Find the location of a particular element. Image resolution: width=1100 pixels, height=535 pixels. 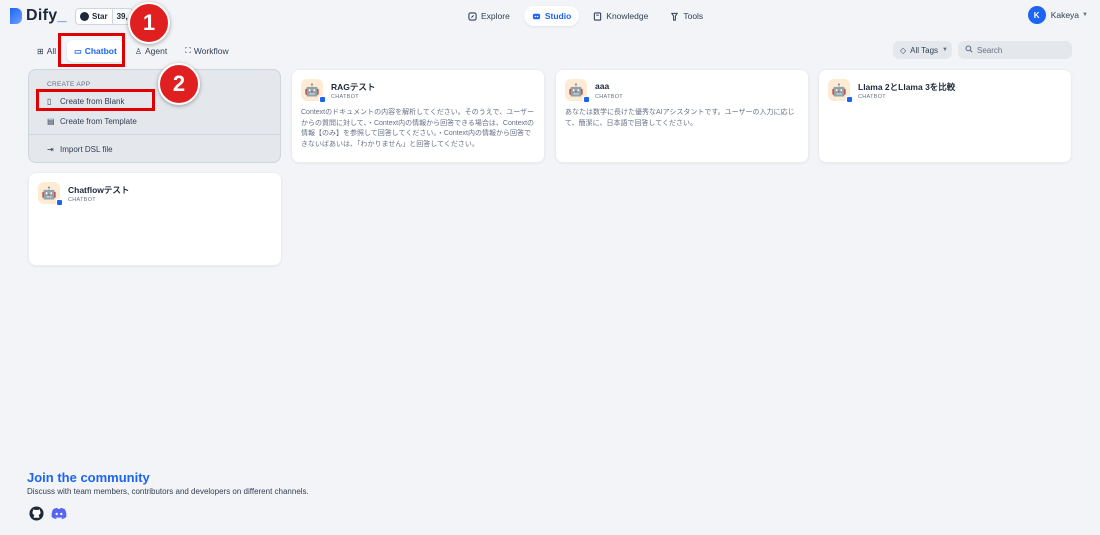

main-nav: Explore Studio Knowledge Tools is located at coordinates (585, 16).